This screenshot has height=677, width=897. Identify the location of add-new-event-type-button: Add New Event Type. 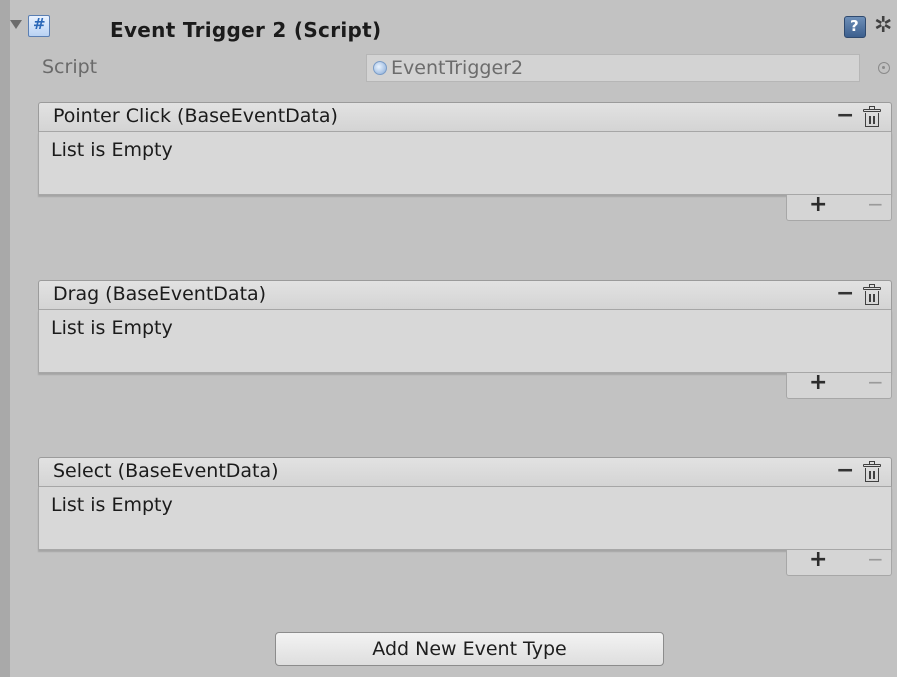
(469, 649).